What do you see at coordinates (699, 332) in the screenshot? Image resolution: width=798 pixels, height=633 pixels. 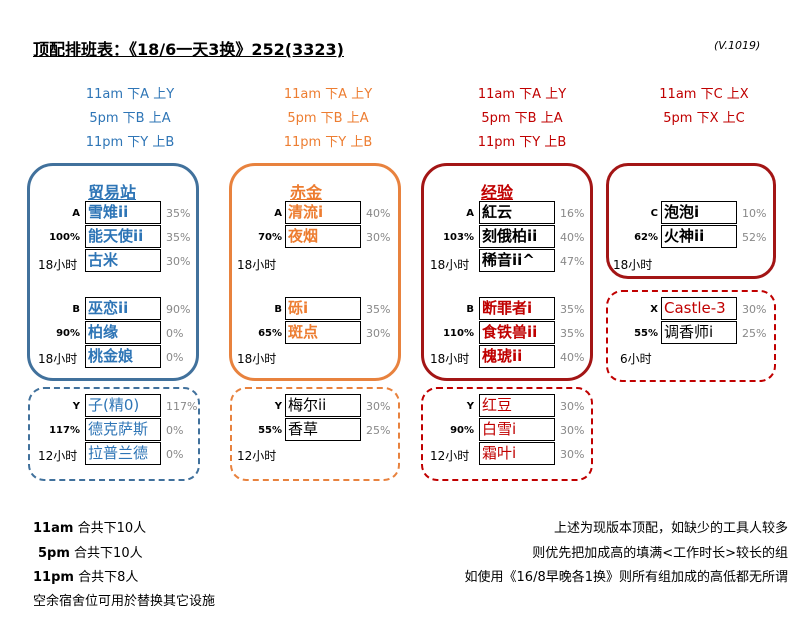 I see `operator-cell: 调香师i` at bounding box center [699, 332].